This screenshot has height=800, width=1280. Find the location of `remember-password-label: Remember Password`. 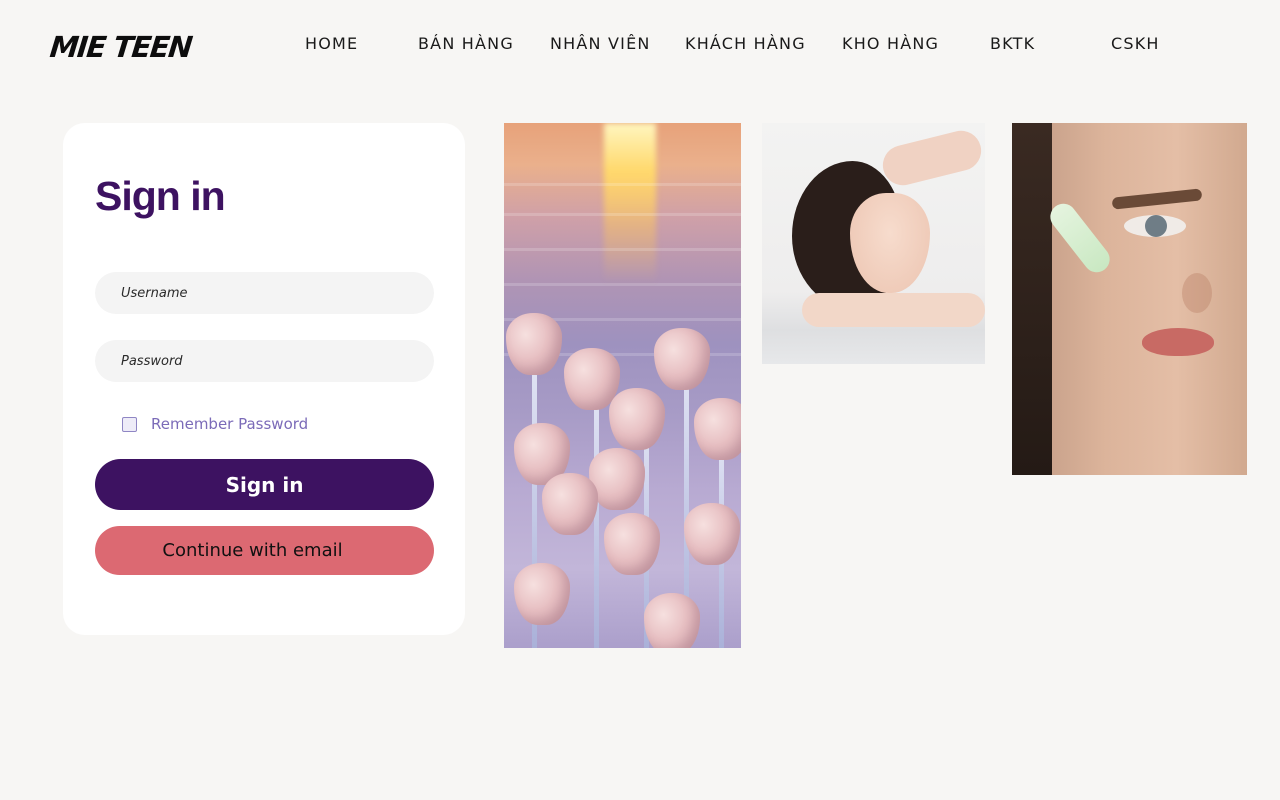

remember-password-label: Remember Password is located at coordinates (230, 424).